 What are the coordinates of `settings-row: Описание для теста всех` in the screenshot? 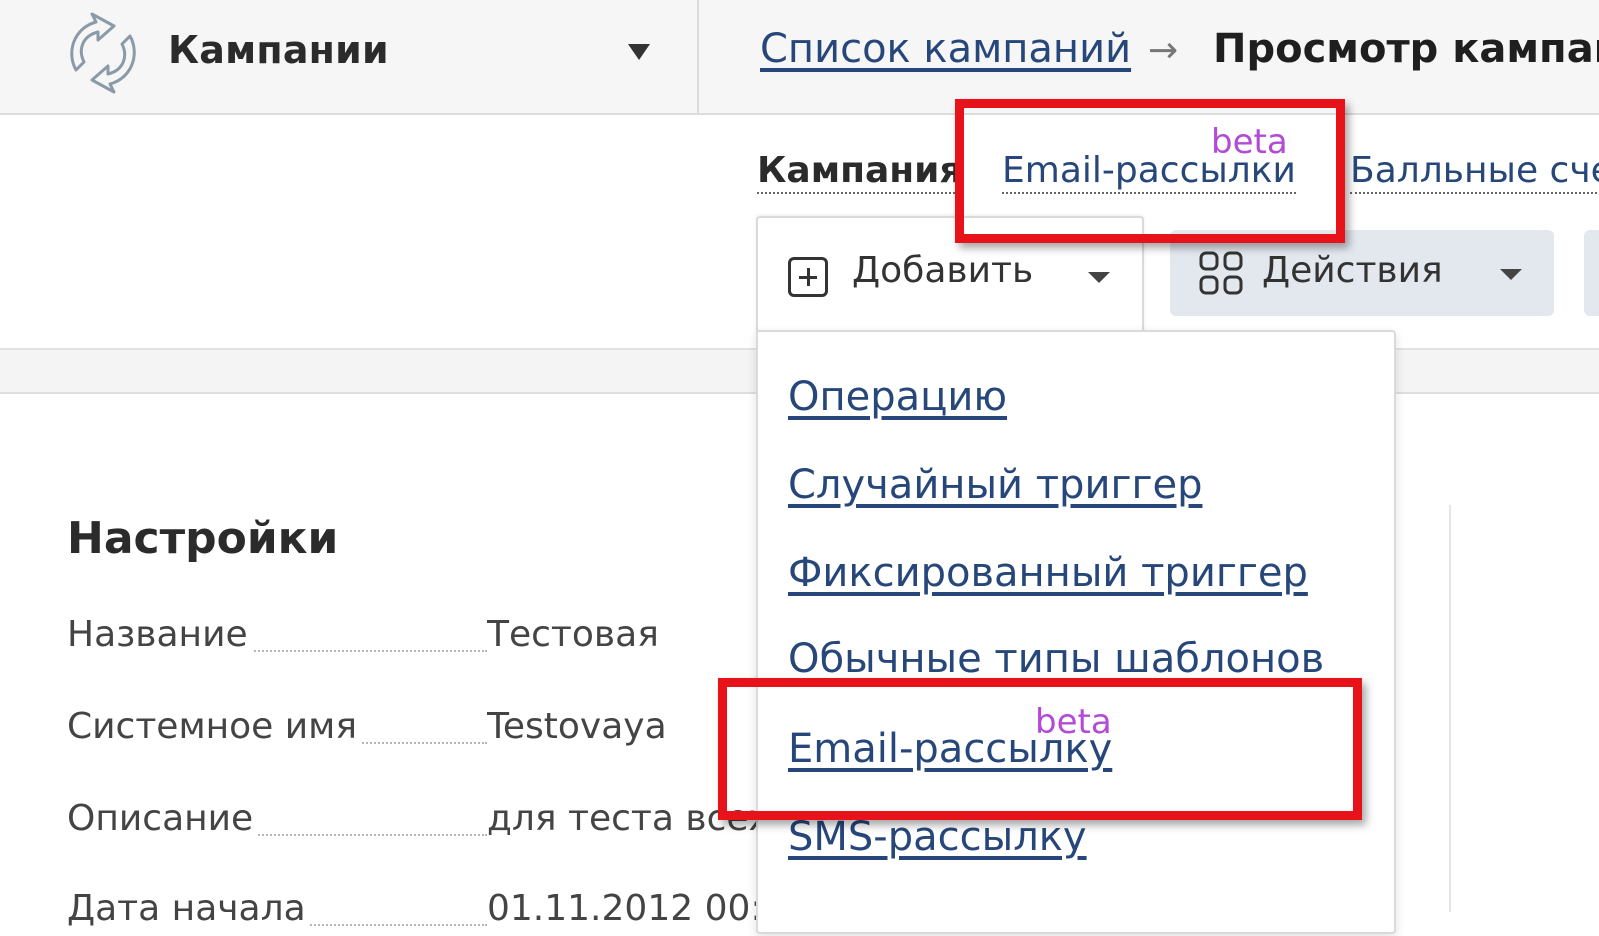 It's located at (412, 822).